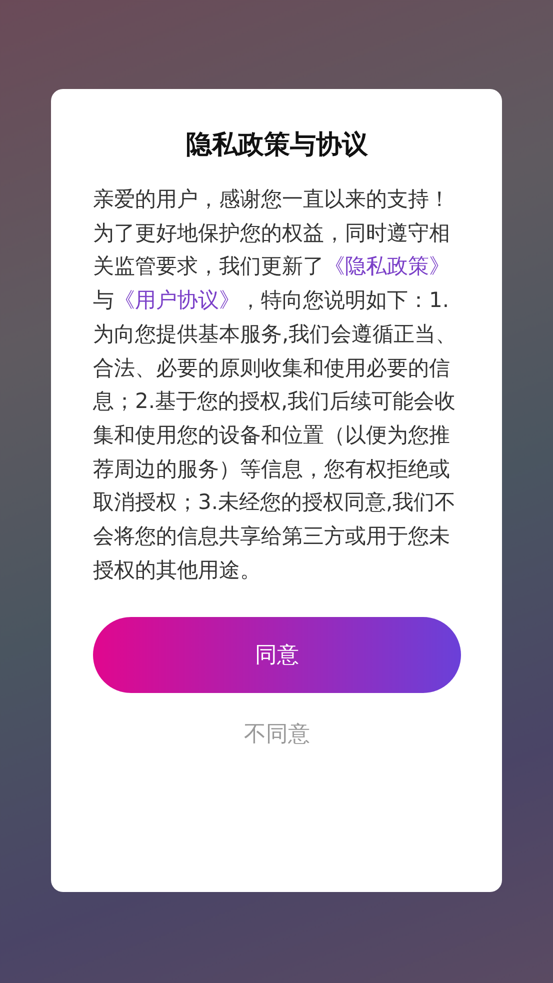 This screenshot has height=983, width=553. What do you see at coordinates (277, 145) in the screenshot?
I see `dialog-title: 隐私政策与协议` at bounding box center [277, 145].